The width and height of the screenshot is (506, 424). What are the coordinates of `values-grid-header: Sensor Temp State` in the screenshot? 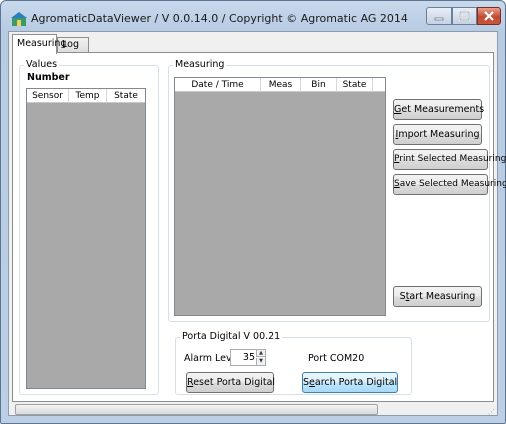 It's located at (86, 96).